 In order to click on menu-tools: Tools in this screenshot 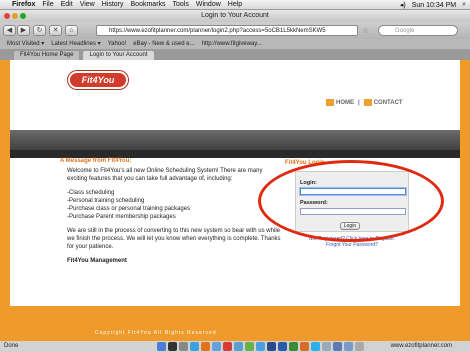, I will do `click(181, 4)`.